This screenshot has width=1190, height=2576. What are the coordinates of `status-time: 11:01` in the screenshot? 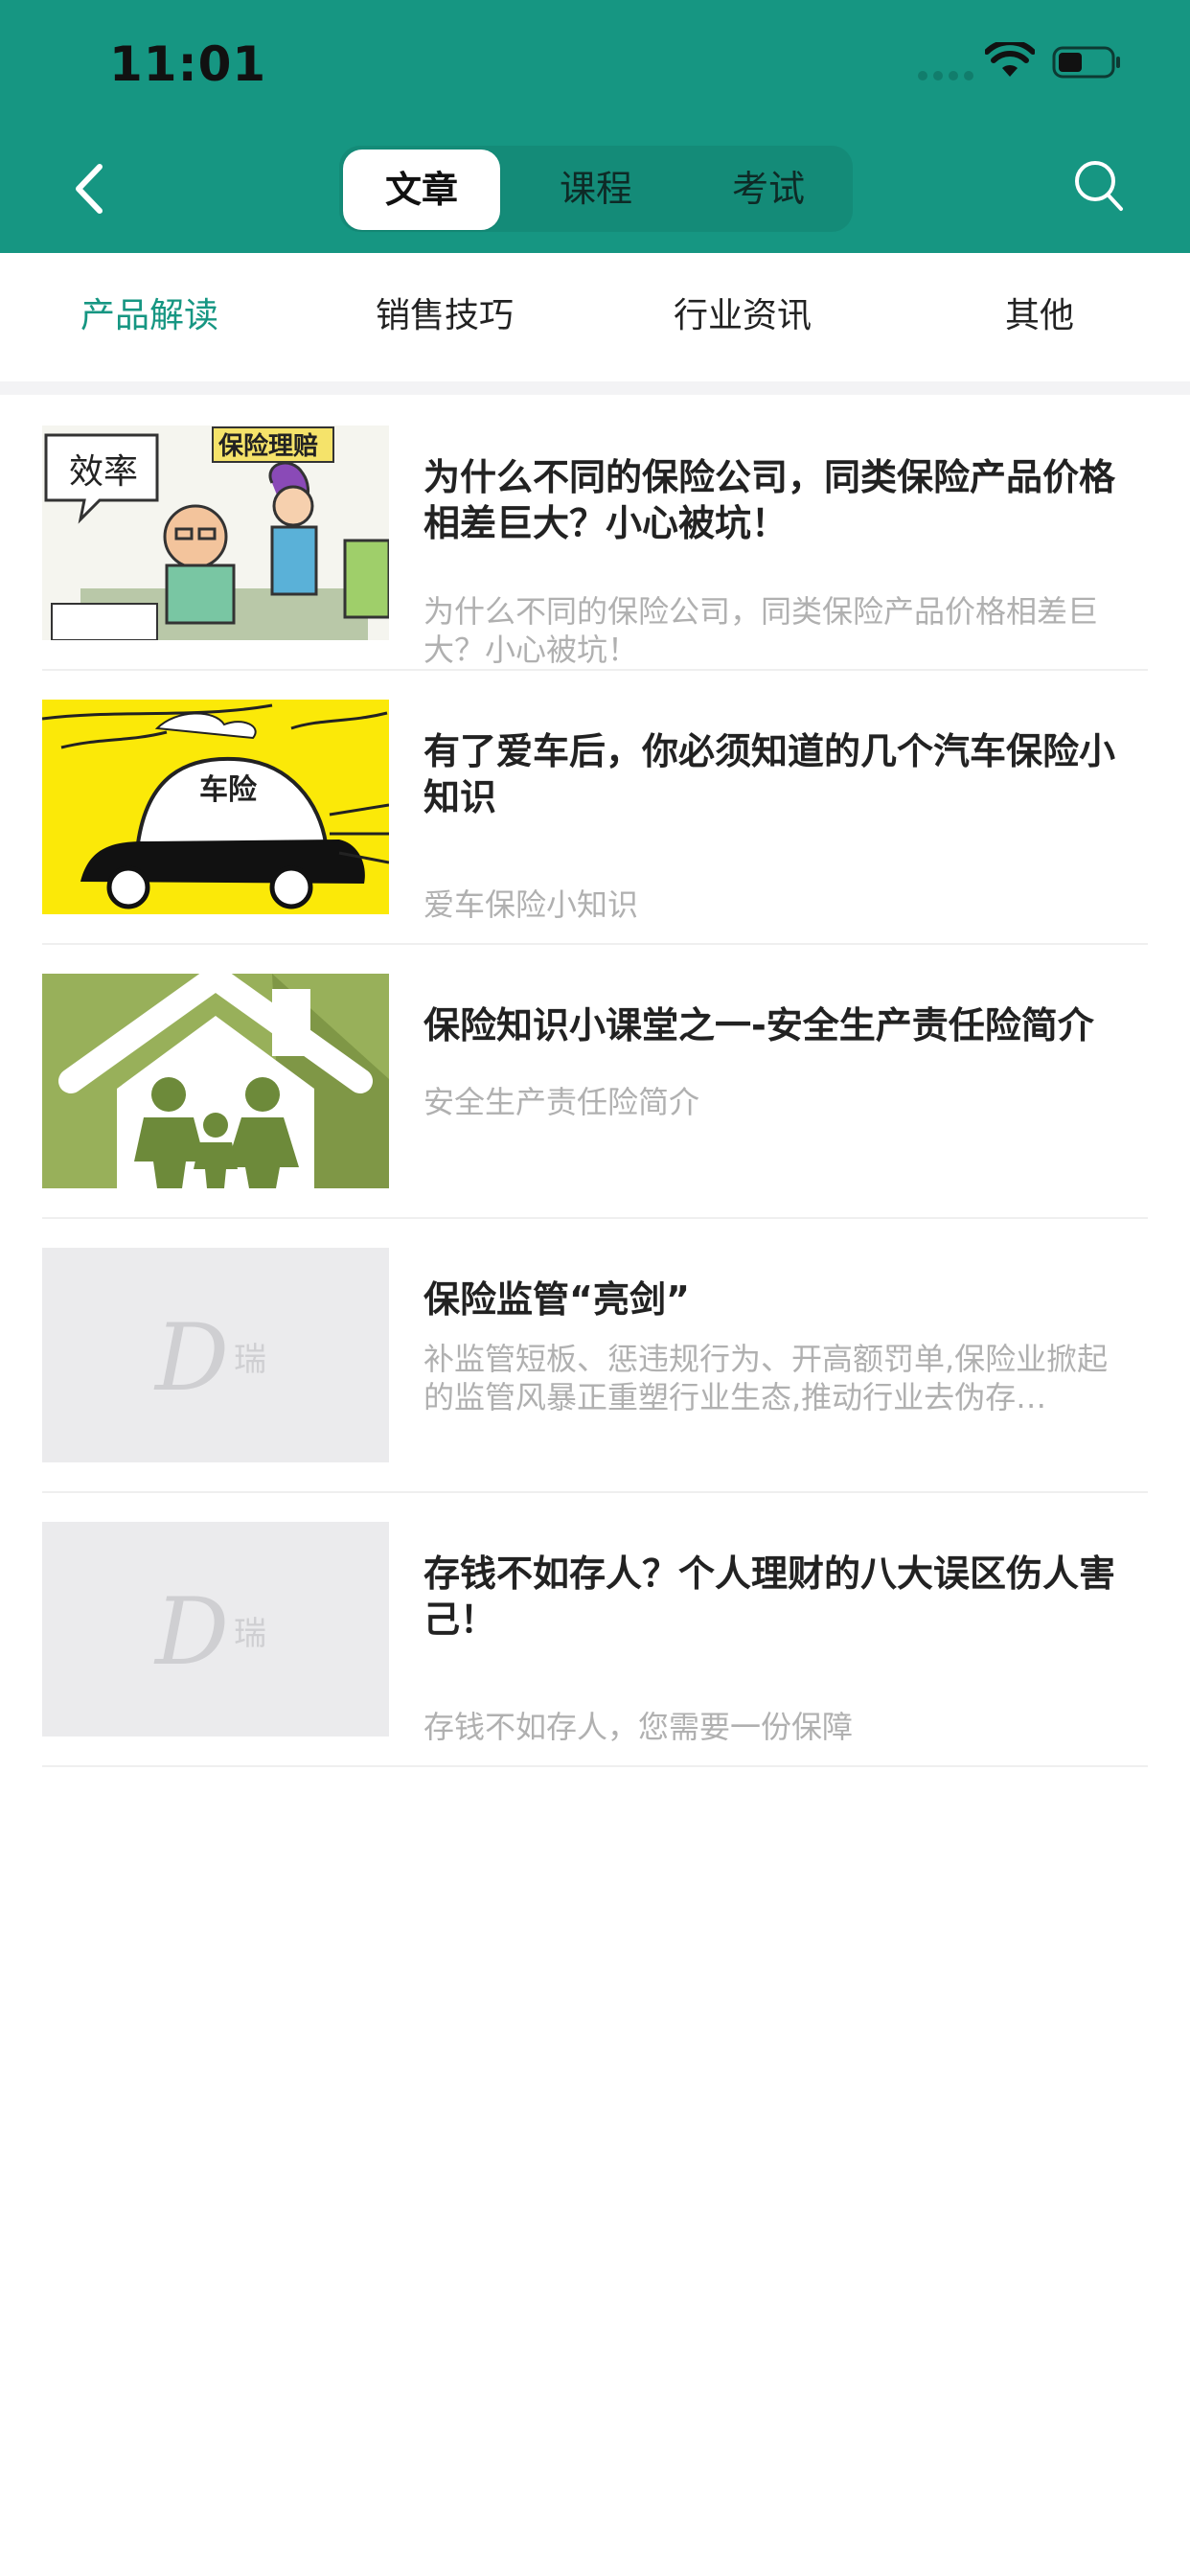 It's located at (188, 64).